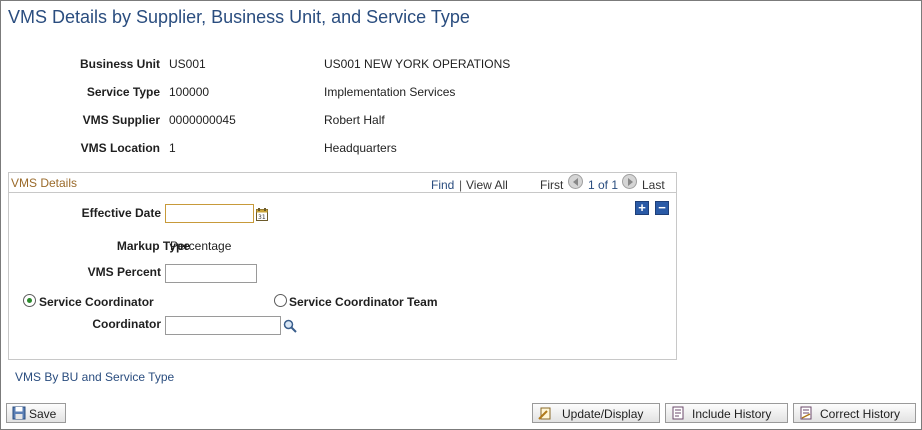  Describe the element at coordinates (442, 185) in the screenshot. I see `find-link: Find` at that location.